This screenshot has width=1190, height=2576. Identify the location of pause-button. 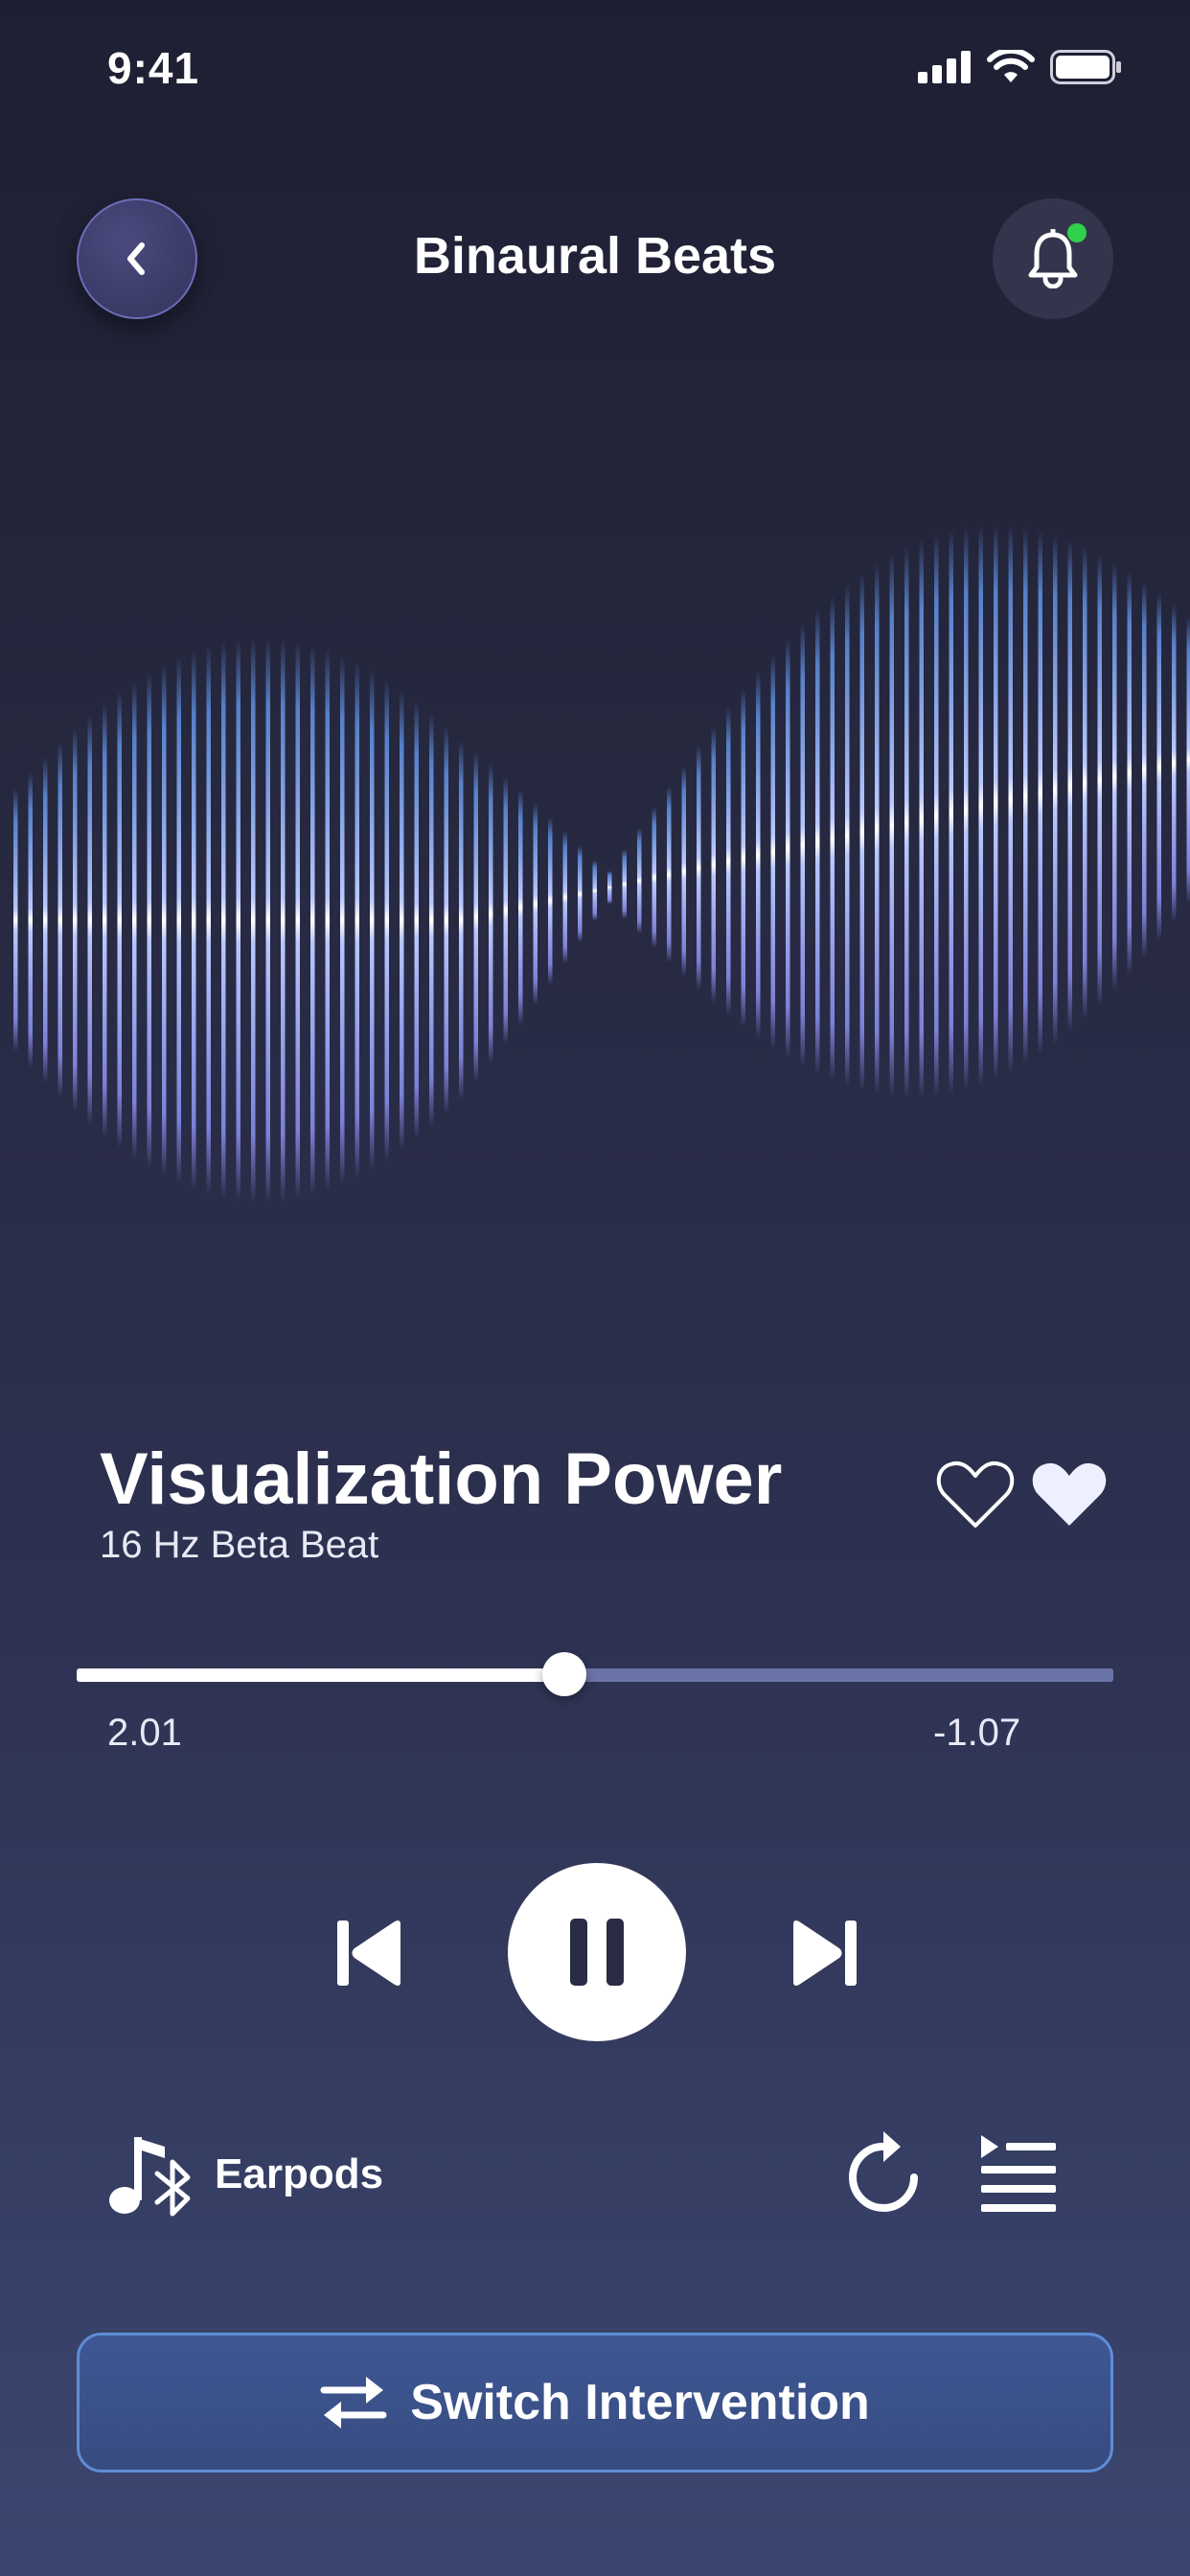
(597, 1952).